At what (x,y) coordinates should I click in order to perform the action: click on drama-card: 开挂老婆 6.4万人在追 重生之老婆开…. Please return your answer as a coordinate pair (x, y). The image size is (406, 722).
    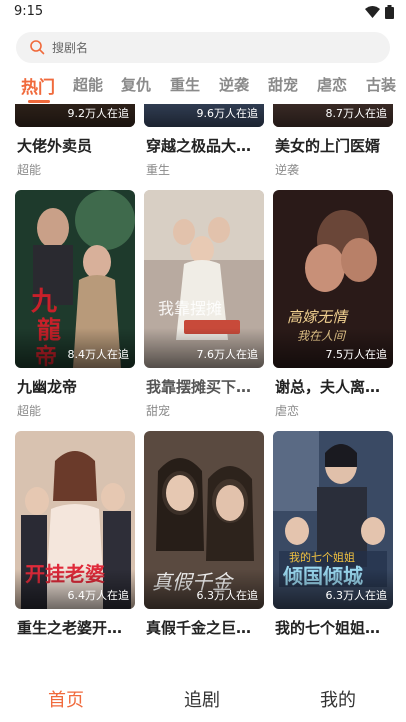
    Looking at the image, I should click on (75, 534).